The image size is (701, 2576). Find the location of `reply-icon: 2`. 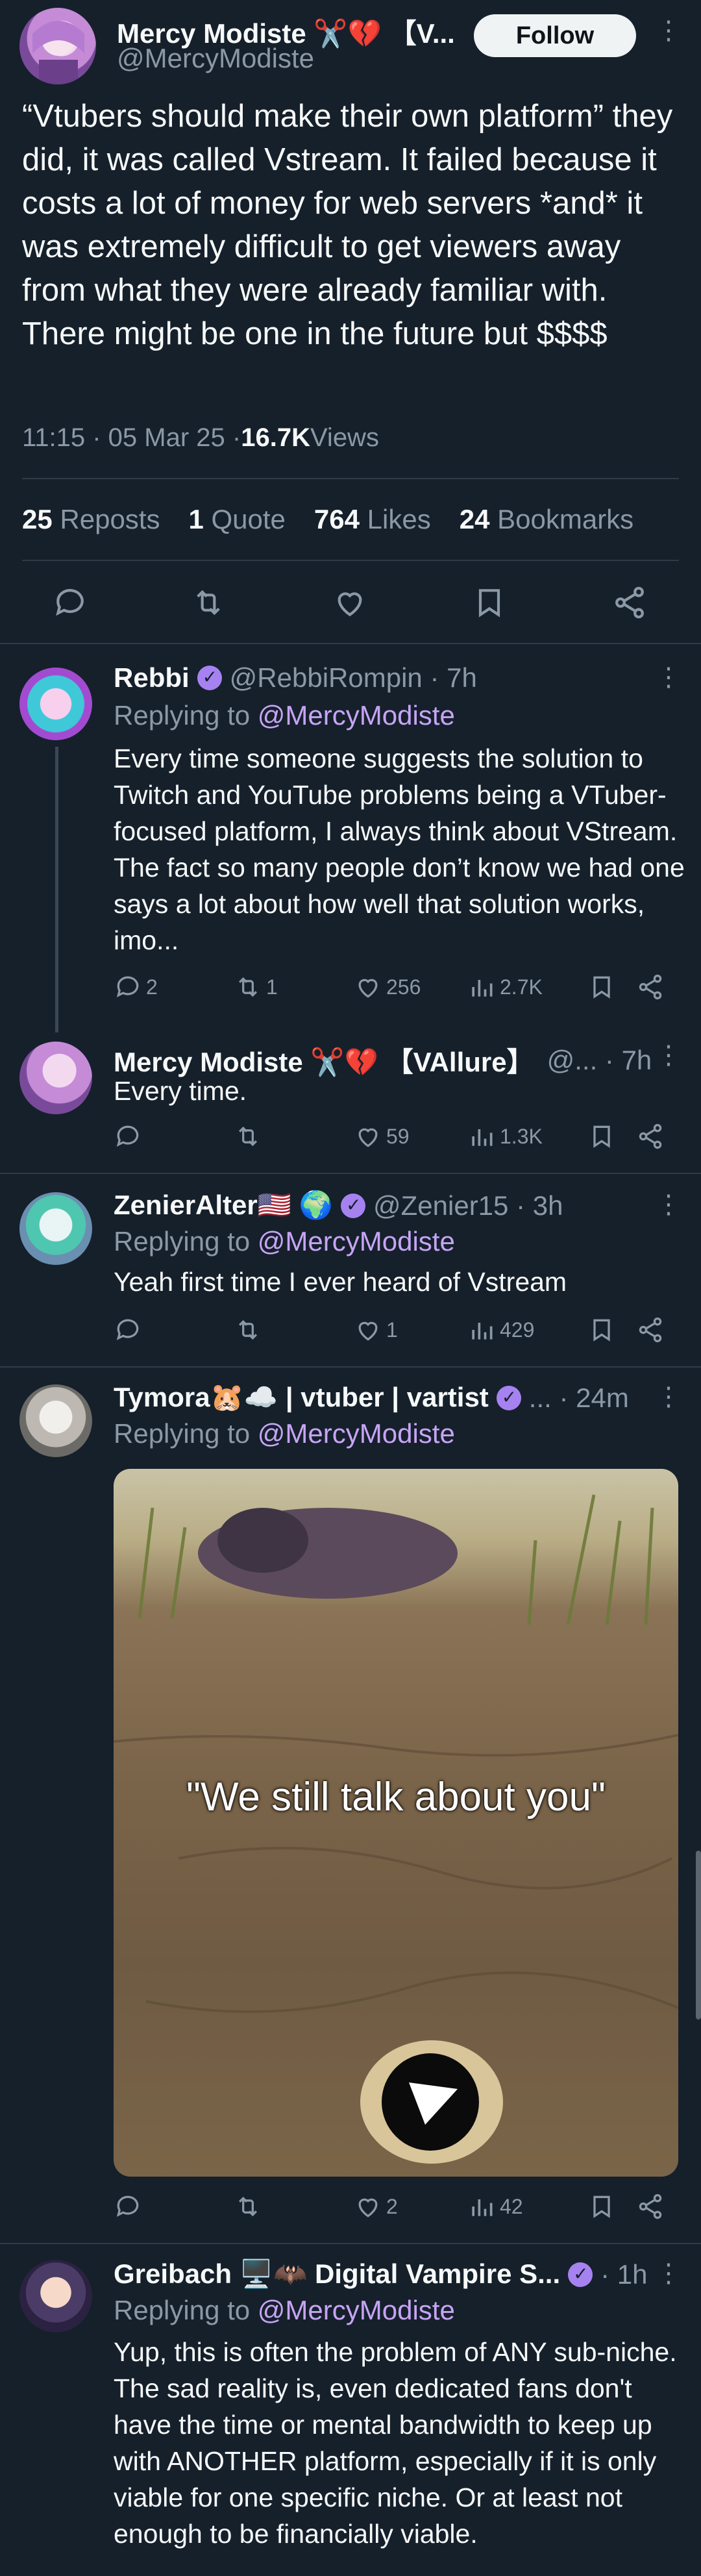

reply-icon: 2 is located at coordinates (136, 987).